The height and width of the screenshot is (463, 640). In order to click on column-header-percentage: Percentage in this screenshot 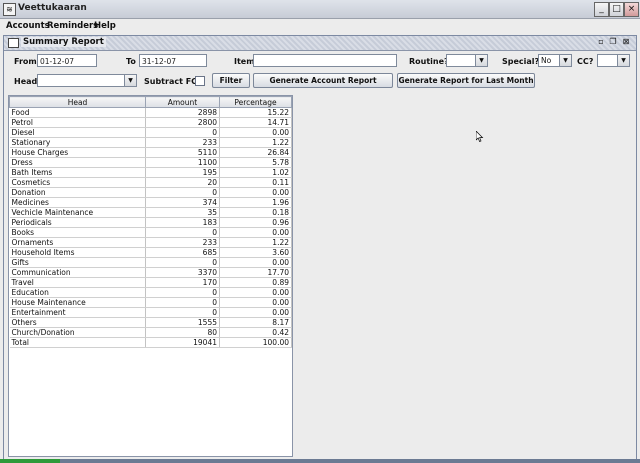, I will do `click(255, 102)`.